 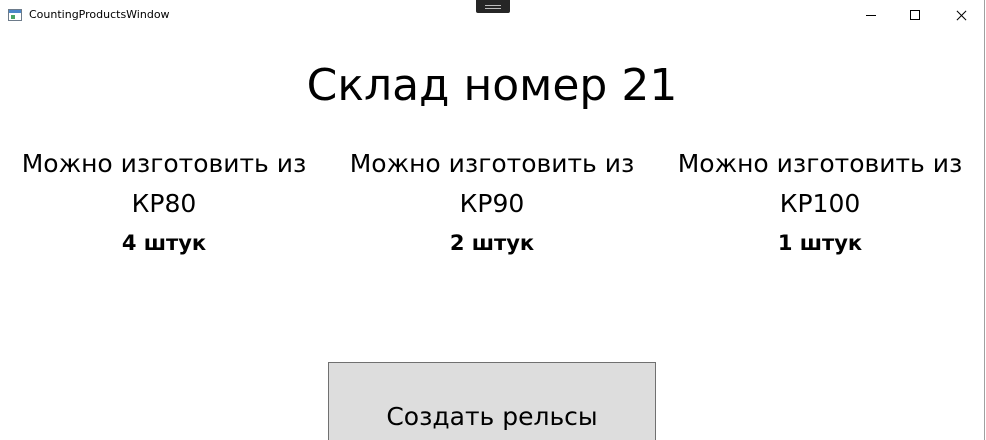 I want to click on window-title: CountingProductsWindow, so click(x=99, y=14).